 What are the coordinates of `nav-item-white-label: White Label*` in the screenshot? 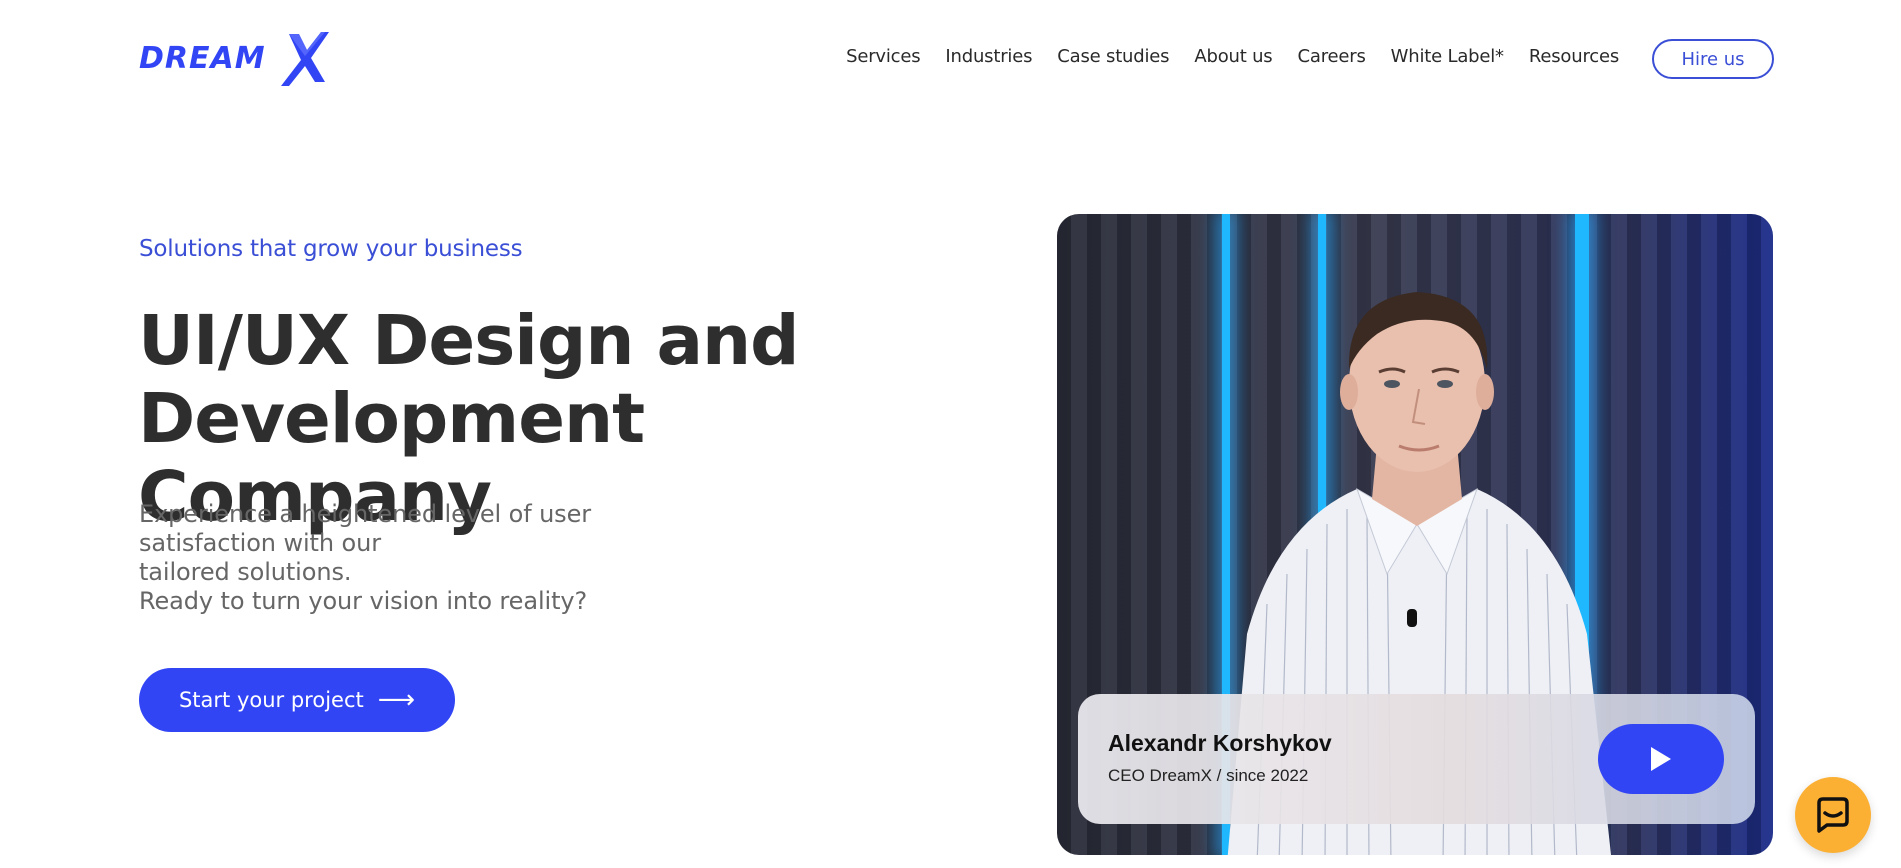 It's located at (1447, 56).